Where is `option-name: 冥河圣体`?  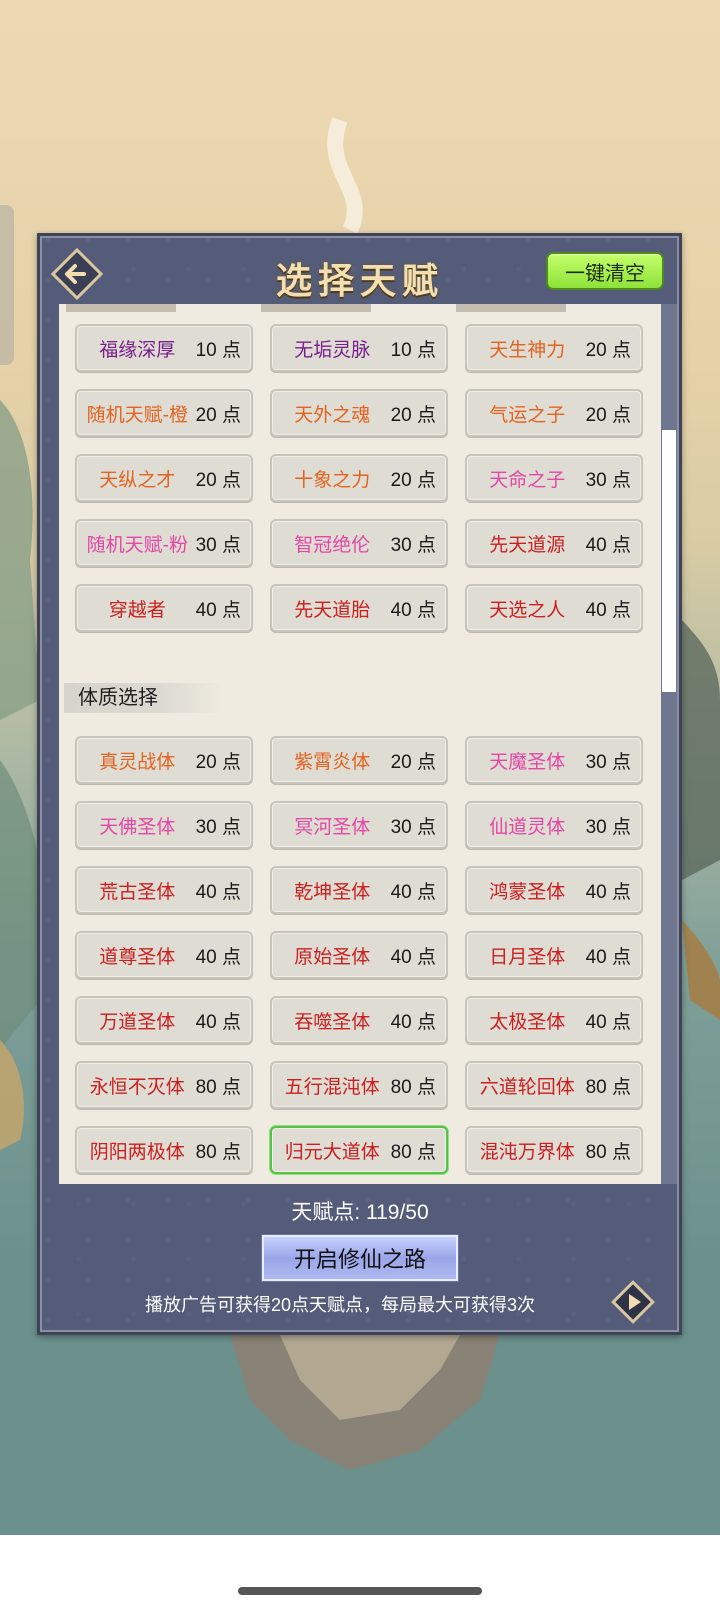
option-name: 冥河圣体 is located at coordinates (332, 827).